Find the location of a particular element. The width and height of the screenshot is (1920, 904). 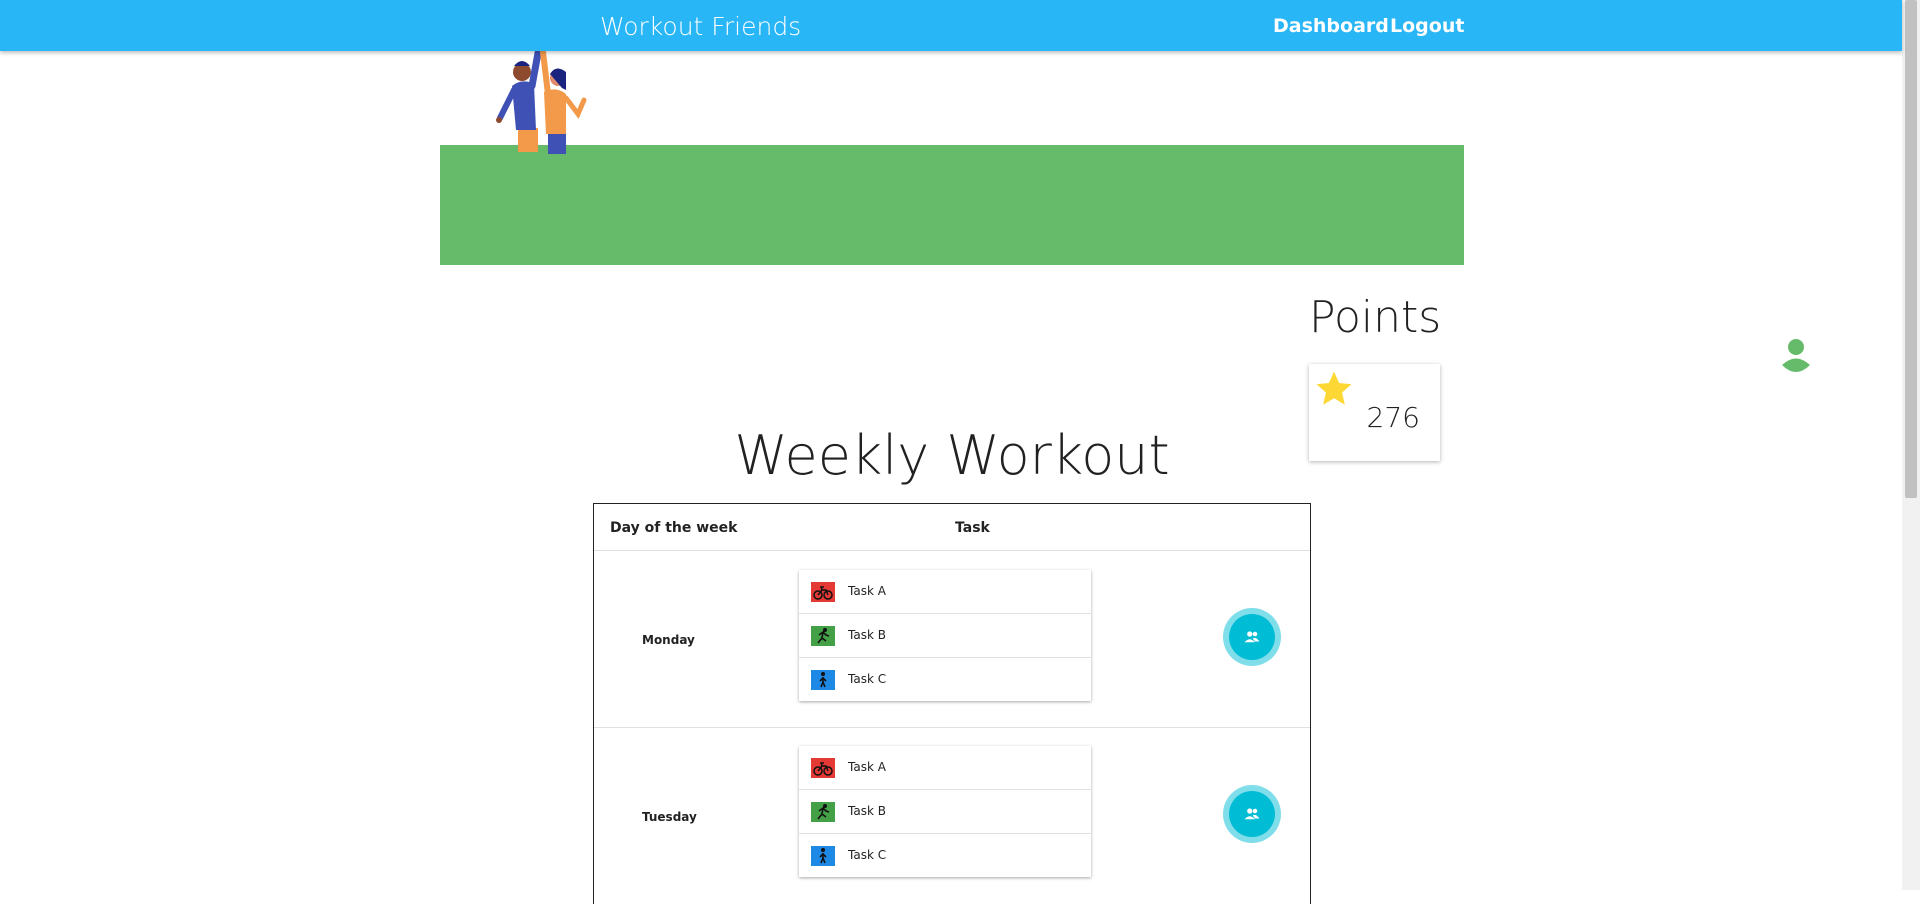

app-title: Workout Friends is located at coordinates (700, 26).